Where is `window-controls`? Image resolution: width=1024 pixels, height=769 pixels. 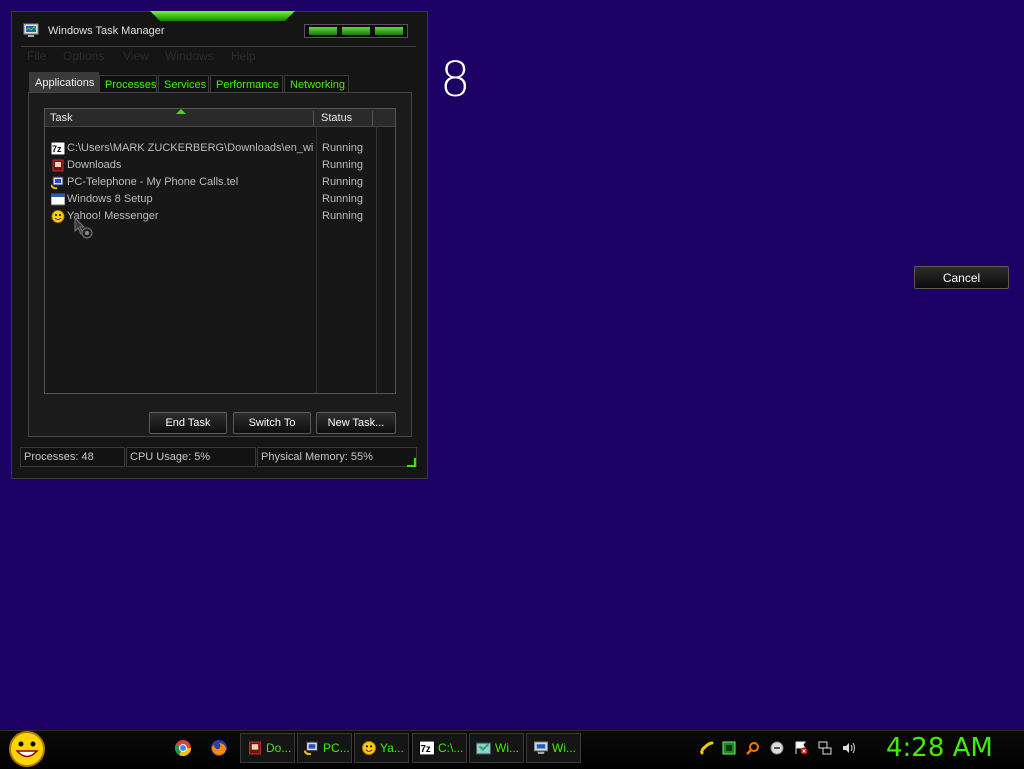
window-controls is located at coordinates (356, 31).